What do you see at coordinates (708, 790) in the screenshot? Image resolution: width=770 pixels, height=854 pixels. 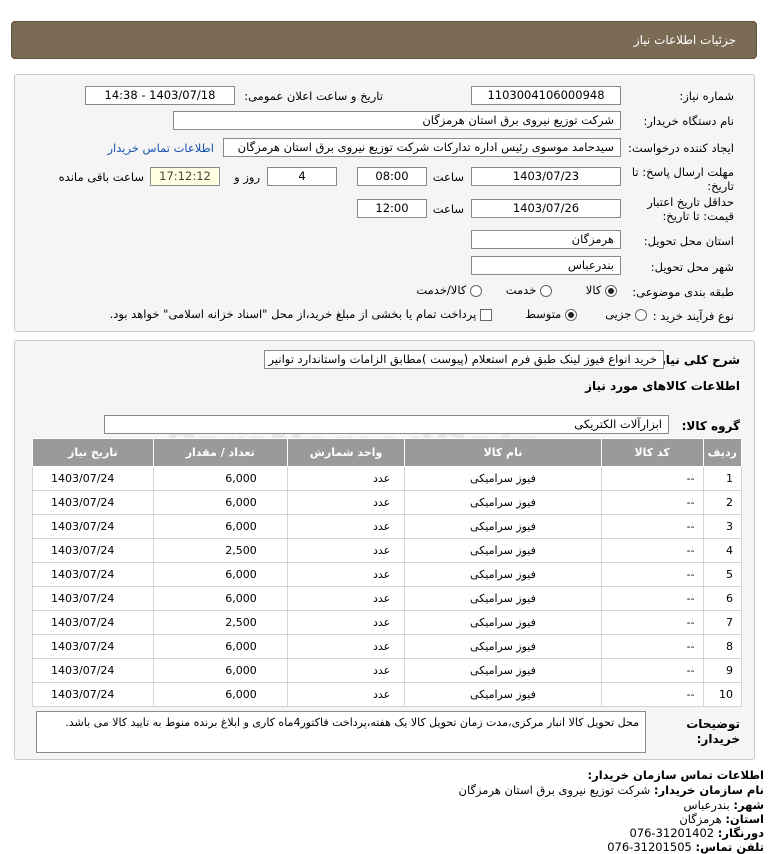 I see `contact-org-label: نام سازمان خریدار:` at bounding box center [708, 790].